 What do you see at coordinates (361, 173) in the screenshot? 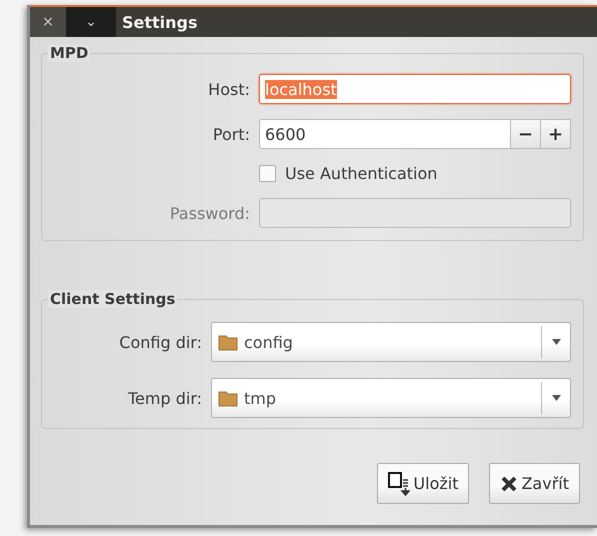
I see `checkbox-label: Use Authentication` at bounding box center [361, 173].